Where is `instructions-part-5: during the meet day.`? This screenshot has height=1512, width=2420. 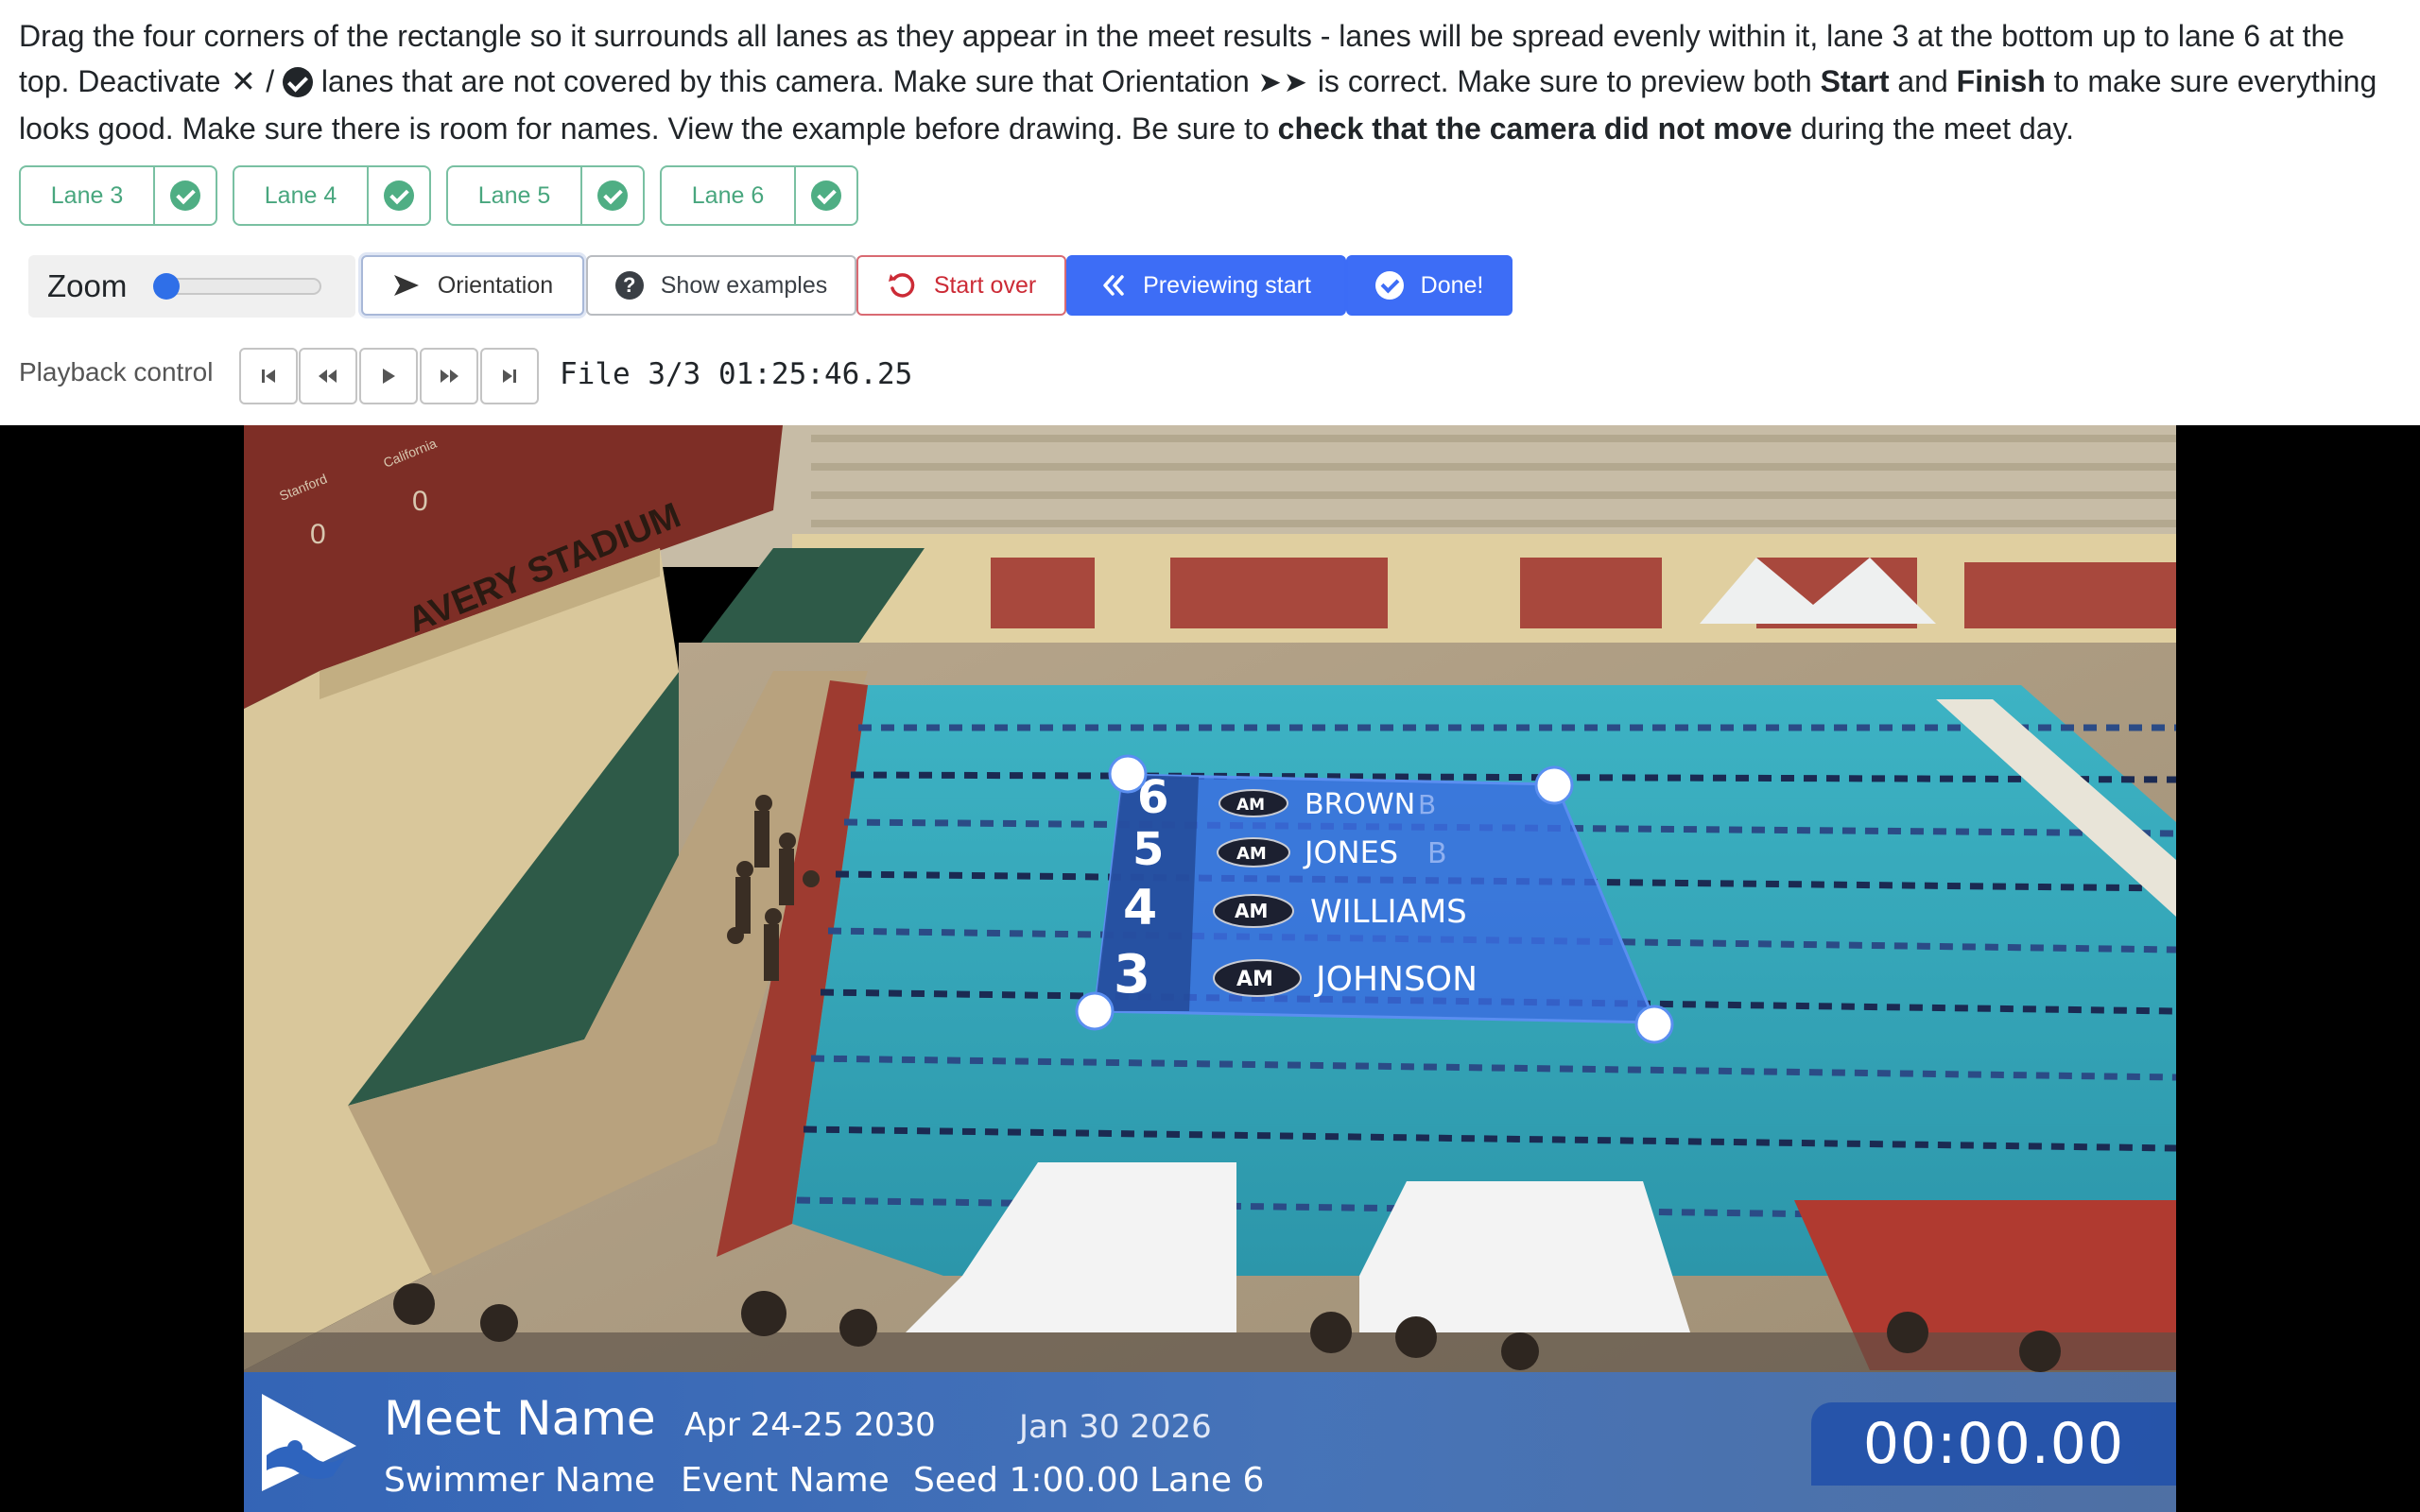
instructions-part-5: during the meet day. is located at coordinates (1937, 129).